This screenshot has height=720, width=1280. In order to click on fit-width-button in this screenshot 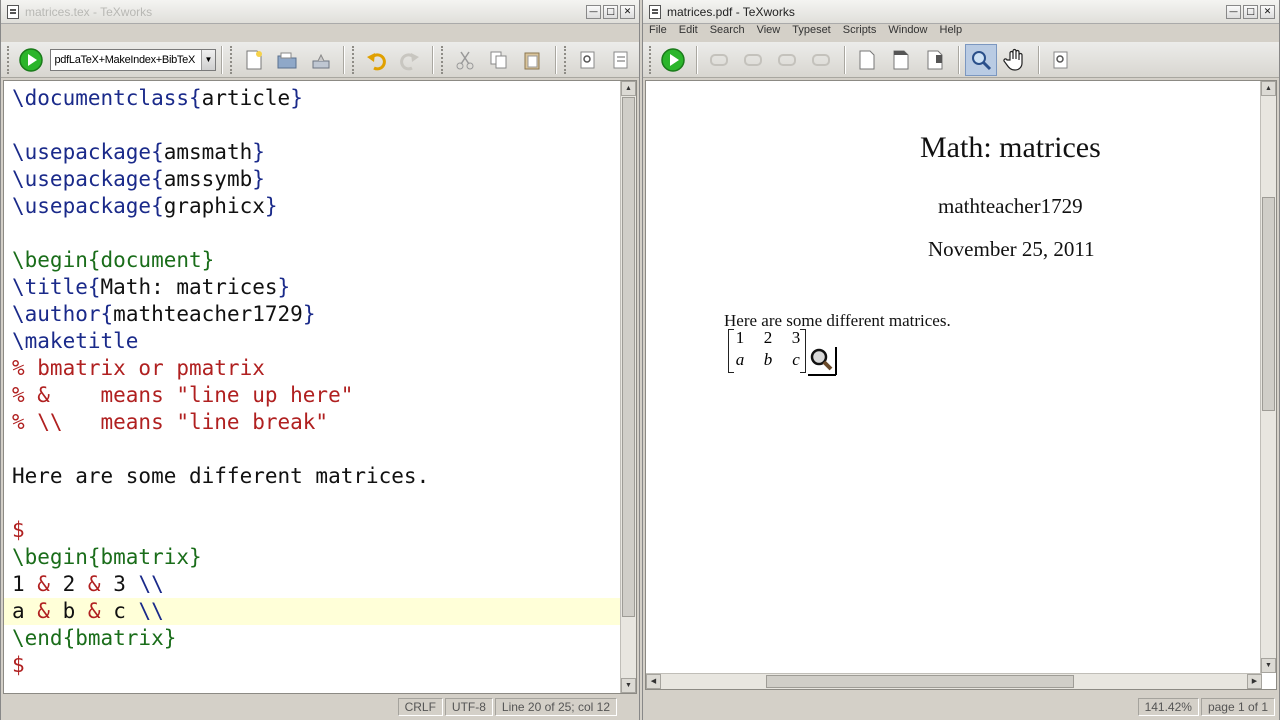, I will do `click(901, 60)`.